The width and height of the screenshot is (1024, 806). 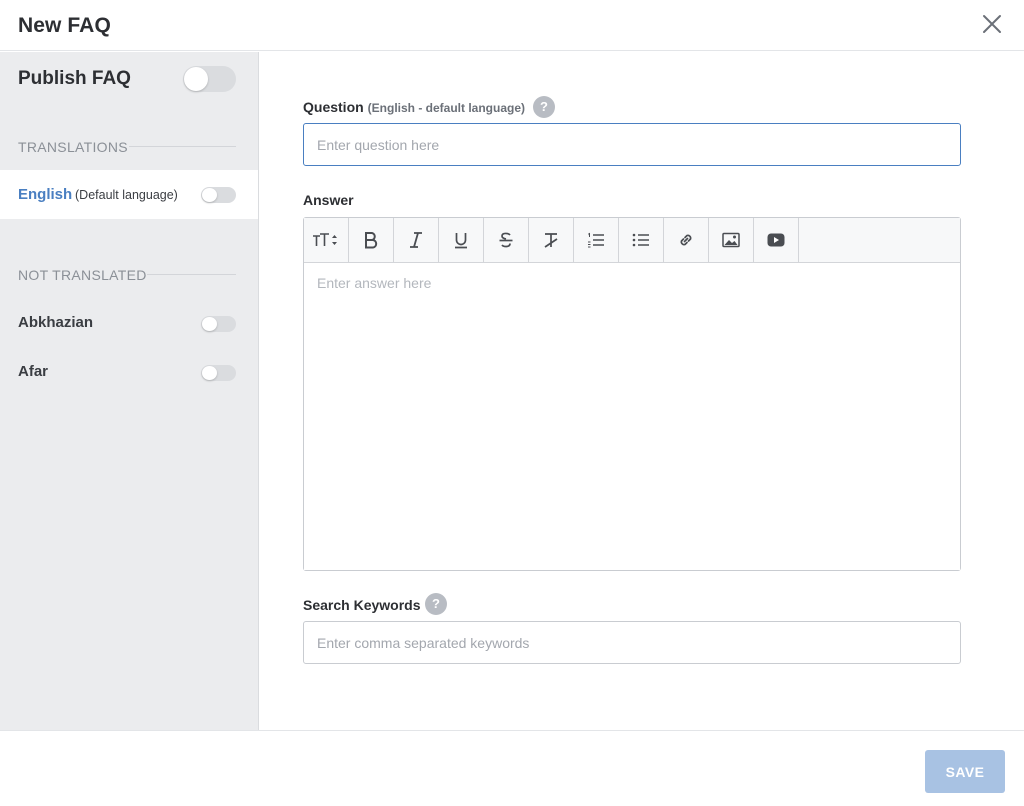 What do you see at coordinates (209, 79) in the screenshot?
I see `publish-toggle` at bounding box center [209, 79].